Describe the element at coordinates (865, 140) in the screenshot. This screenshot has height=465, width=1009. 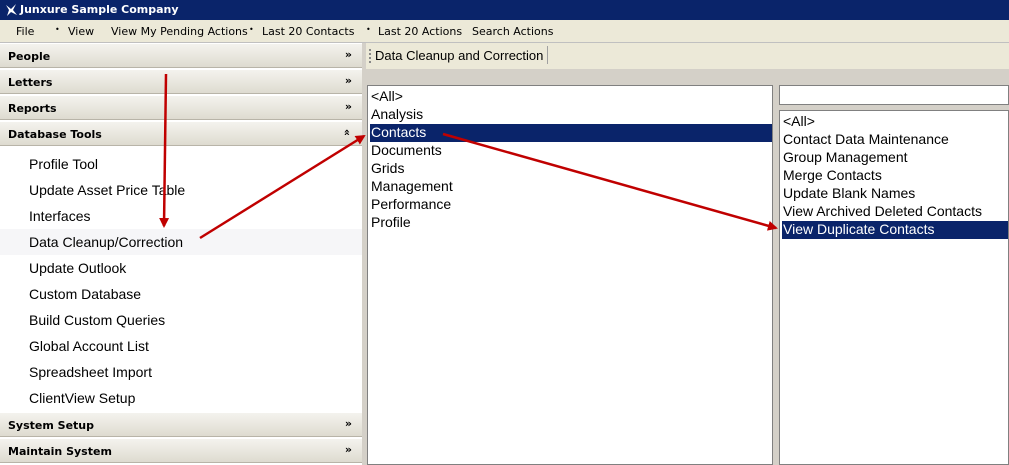
I see `list-item: Contact Data Maintenance` at that location.